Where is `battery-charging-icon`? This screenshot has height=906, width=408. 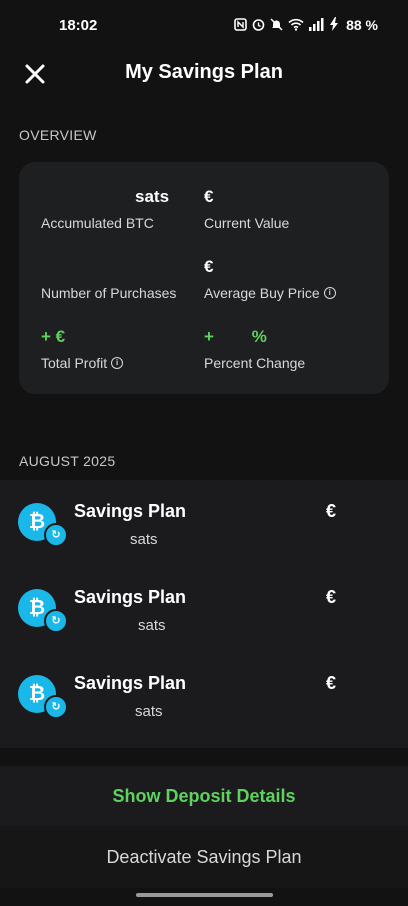 battery-charging-icon is located at coordinates (334, 25).